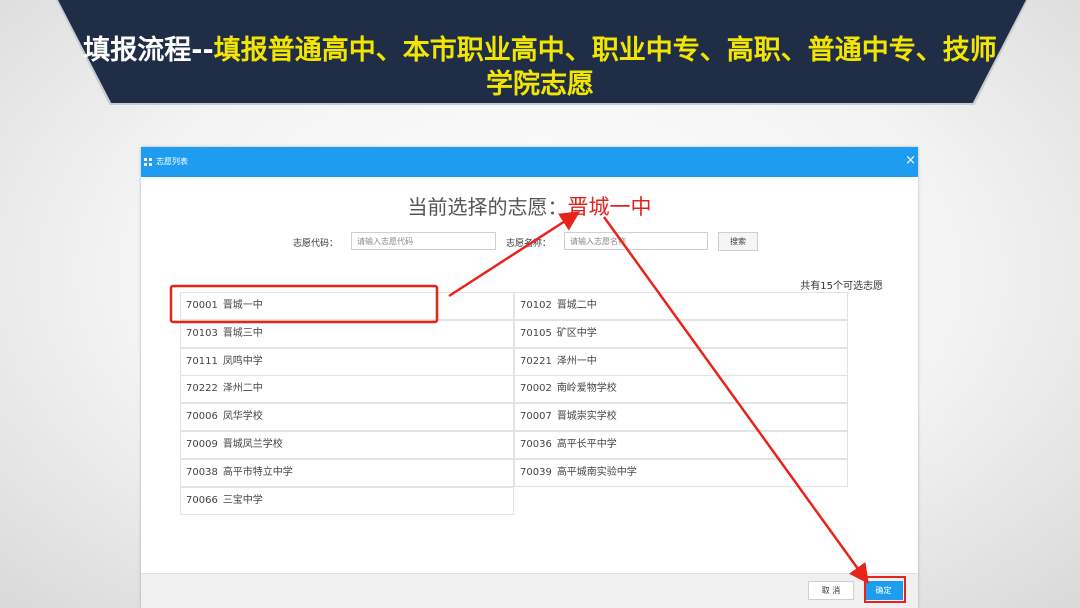 This screenshot has height=608, width=1080. What do you see at coordinates (148, 50) in the screenshot?
I see `slide-title-lead: 填报流程--` at bounding box center [148, 50].